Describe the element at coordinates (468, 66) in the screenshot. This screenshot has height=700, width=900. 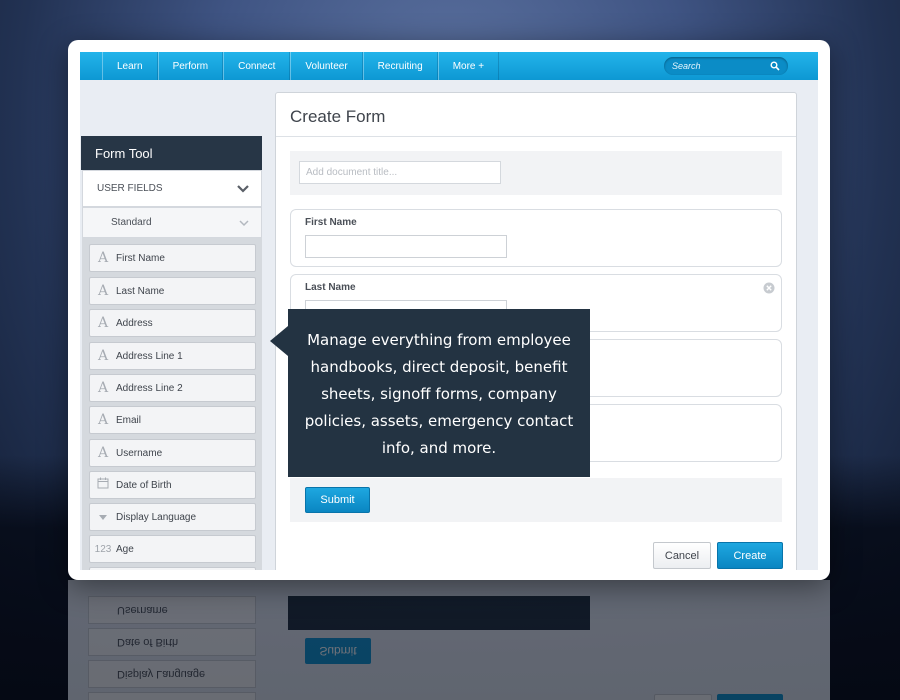
I see `nav-item-more: More +` at that location.